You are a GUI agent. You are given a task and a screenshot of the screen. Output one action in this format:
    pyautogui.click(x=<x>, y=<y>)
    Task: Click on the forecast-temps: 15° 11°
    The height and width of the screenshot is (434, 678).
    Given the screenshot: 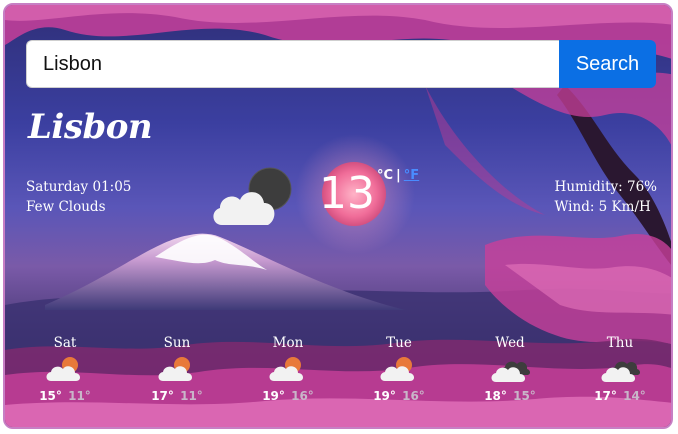 What is the action you would take?
    pyautogui.click(x=65, y=396)
    